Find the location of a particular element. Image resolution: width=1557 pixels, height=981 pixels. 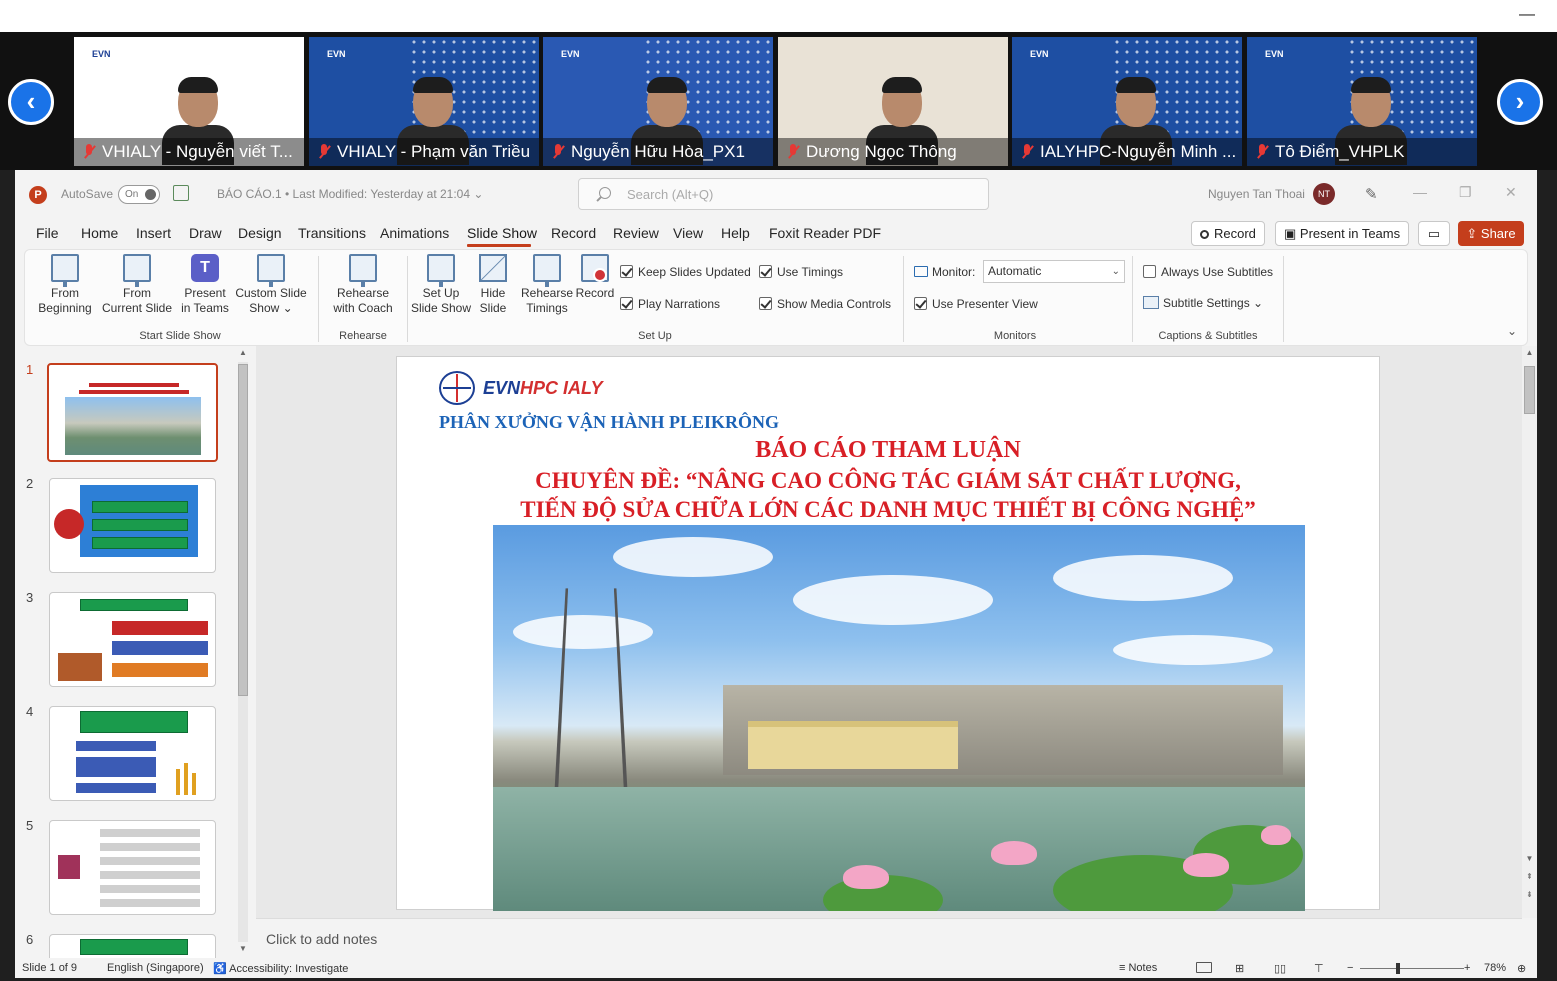

autosave-toggle: On is located at coordinates (139, 194).